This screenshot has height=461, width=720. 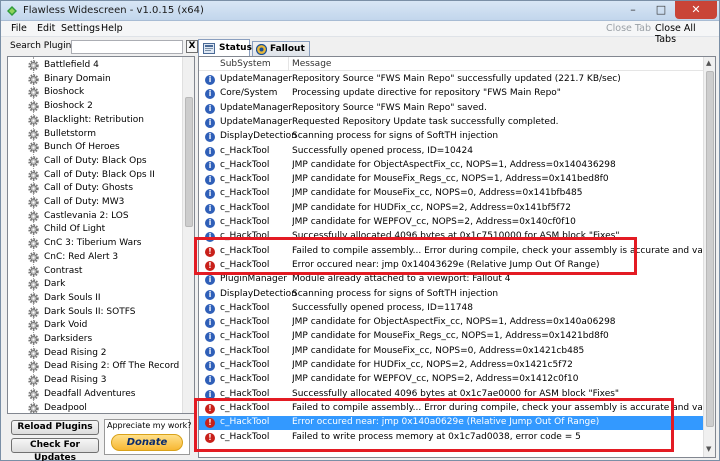 What do you see at coordinates (288, 64) in the screenshot?
I see `column-divider` at bounding box center [288, 64].